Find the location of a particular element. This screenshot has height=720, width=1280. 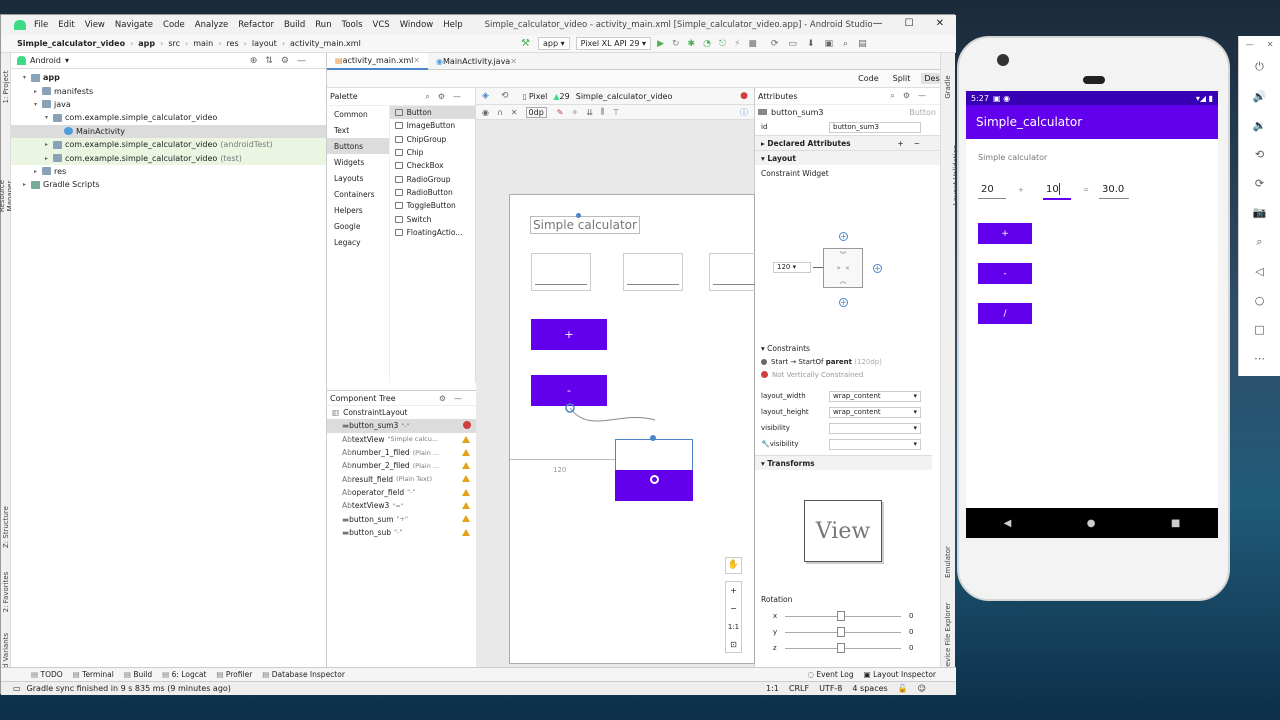

breadcrumb-item: Simple_calculator_video is located at coordinates (71, 43).